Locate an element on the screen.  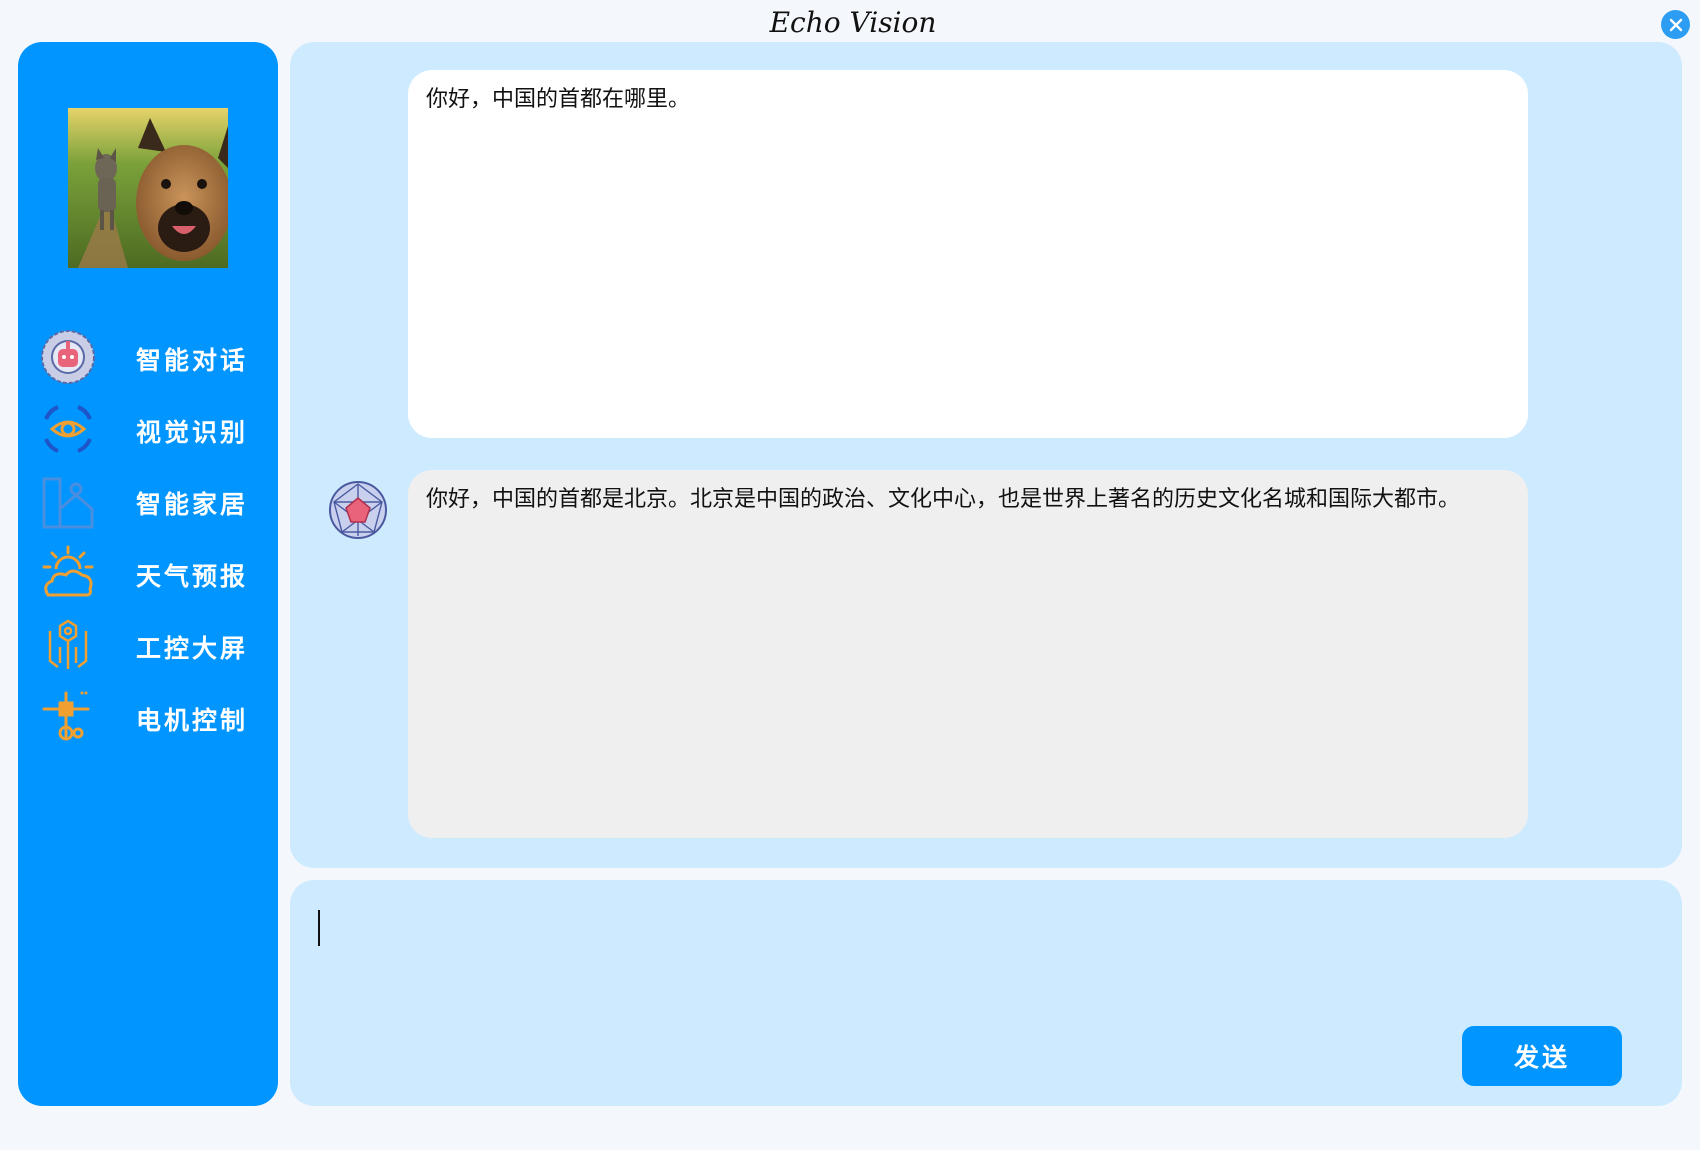
sidebar-item-chat: 智能对话 is located at coordinates (155, 357).